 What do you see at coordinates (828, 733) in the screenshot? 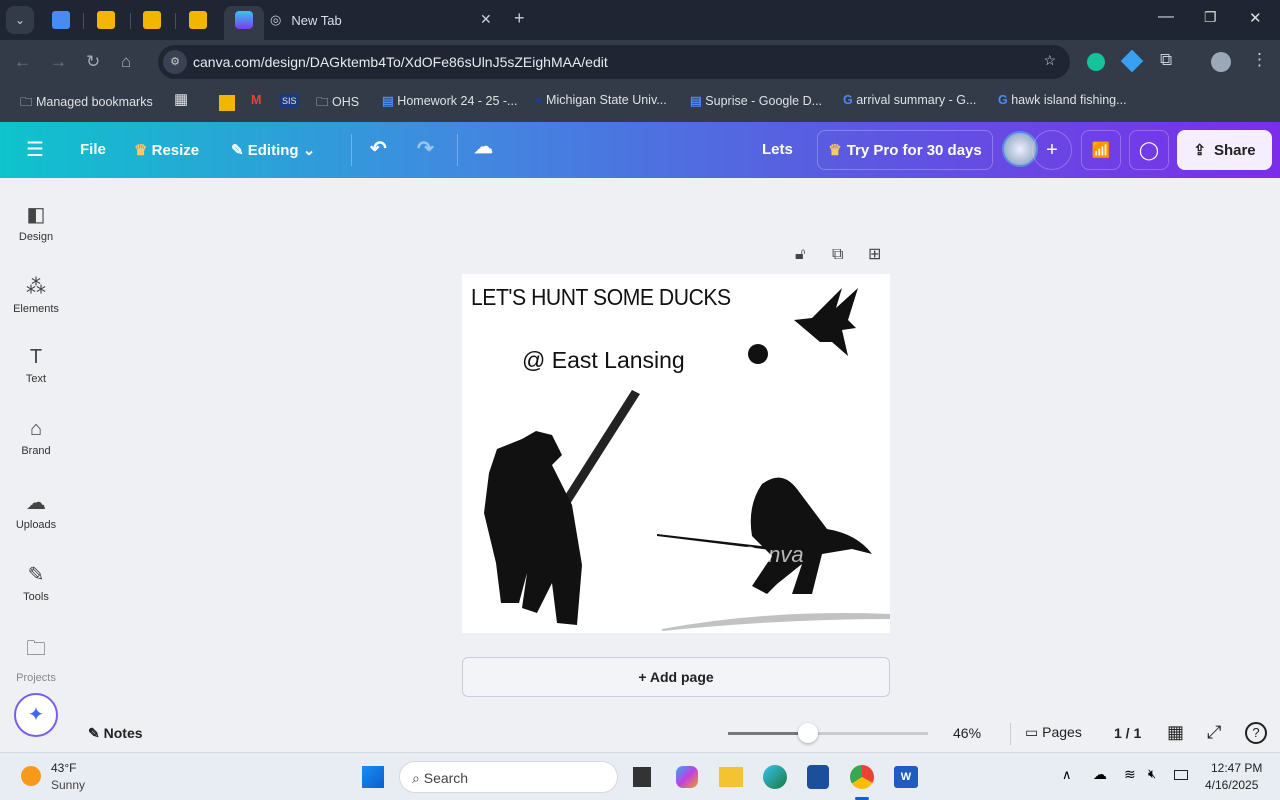
I see `zoom-slider` at bounding box center [828, 733].